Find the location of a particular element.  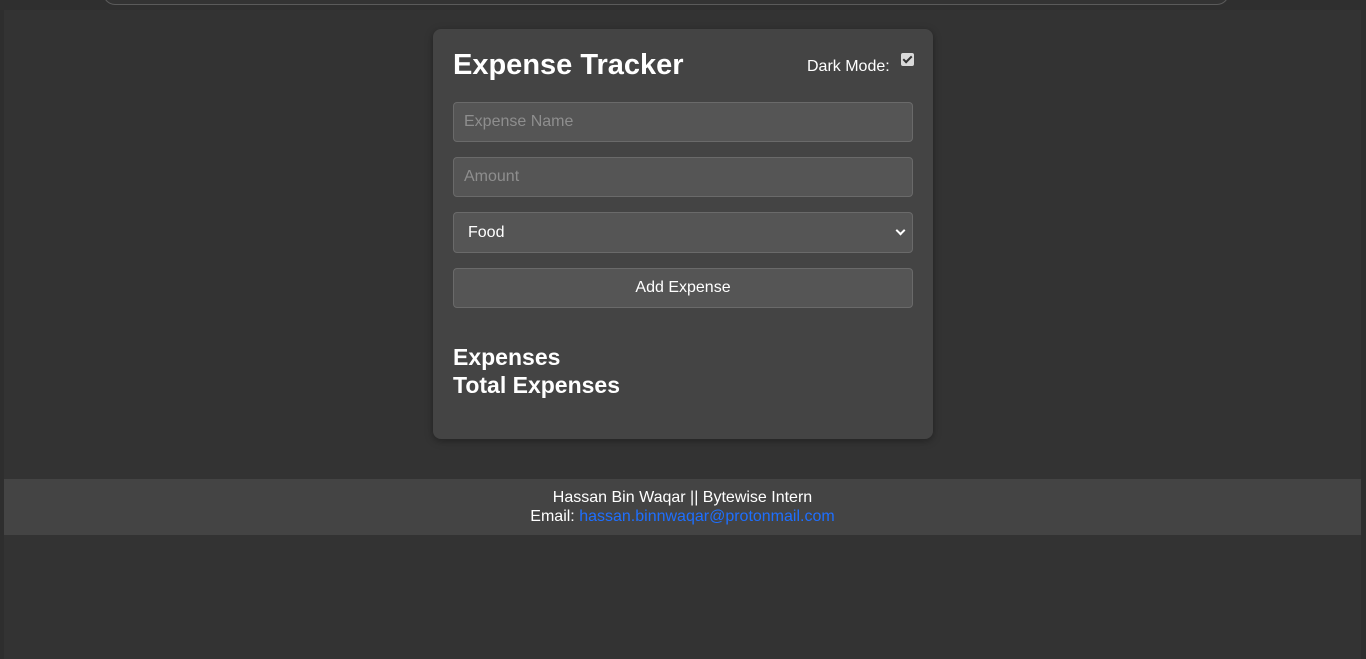

dark-mode-toggle: Dark Mode: is located at coordinates (860, 65).